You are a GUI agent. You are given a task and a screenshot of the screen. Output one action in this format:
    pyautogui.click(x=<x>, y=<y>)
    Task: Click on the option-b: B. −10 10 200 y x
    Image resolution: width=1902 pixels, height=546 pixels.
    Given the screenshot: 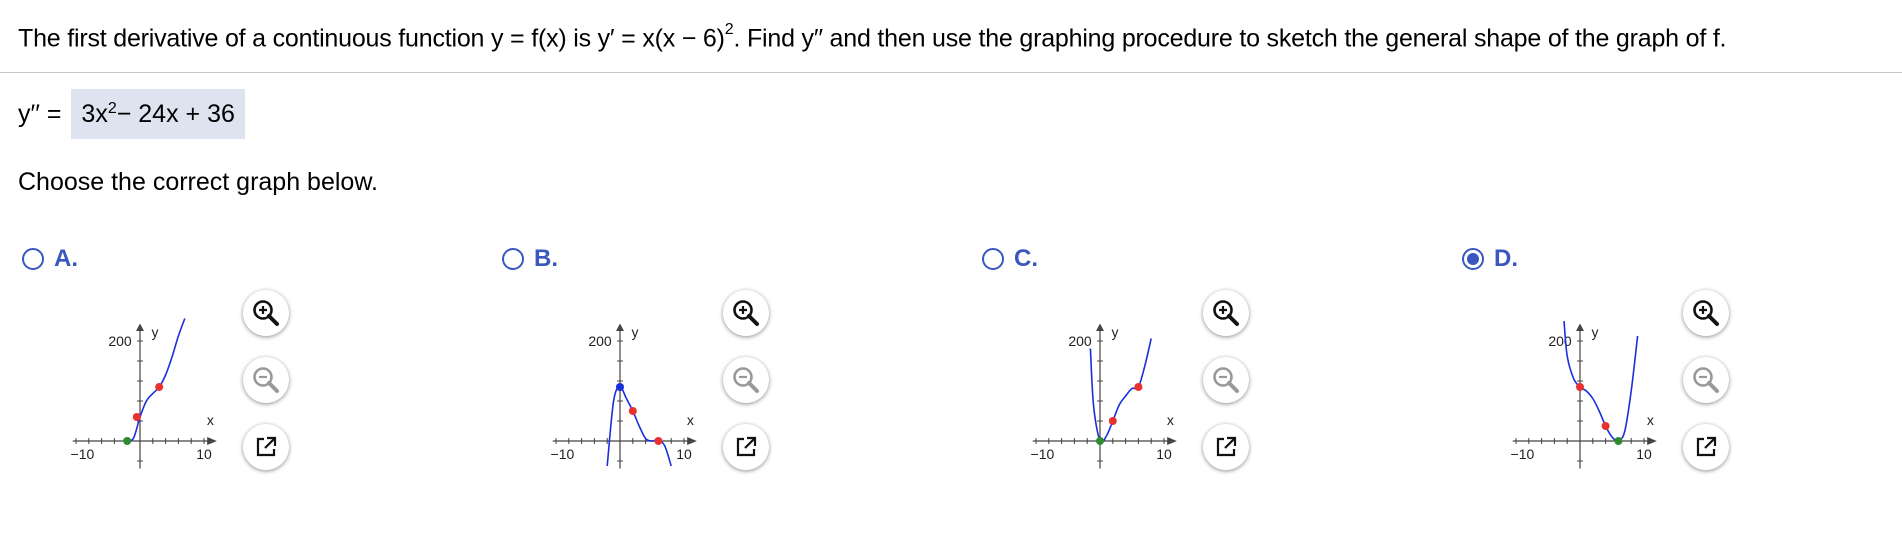 What is the action you would take?
    pyautogui.click(x=738, y=358)
    